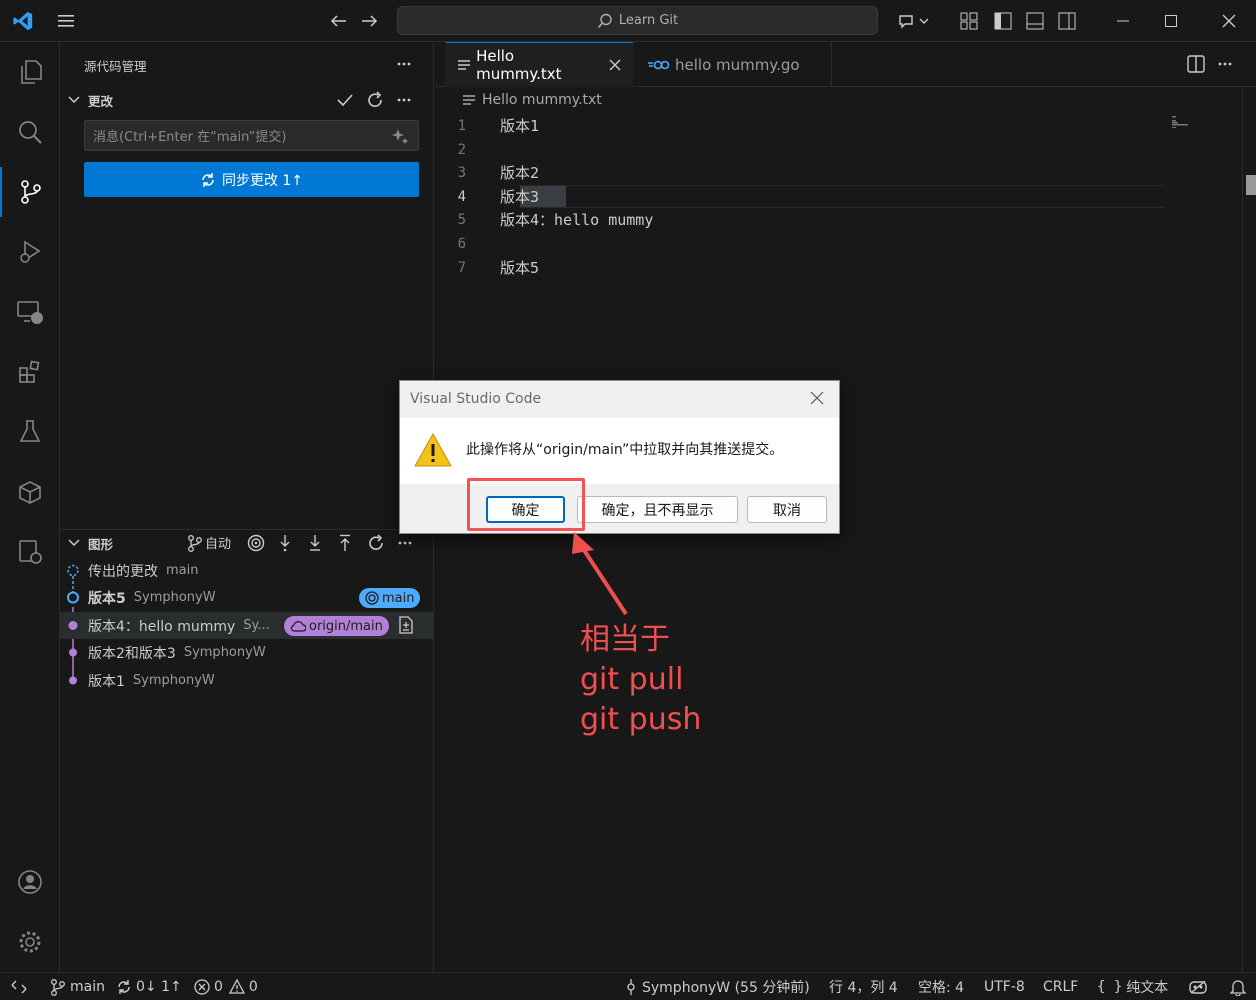  Describe the element at coordinates (914, 21) in the screenshot. I see `copilot-chat-icon` at that location.